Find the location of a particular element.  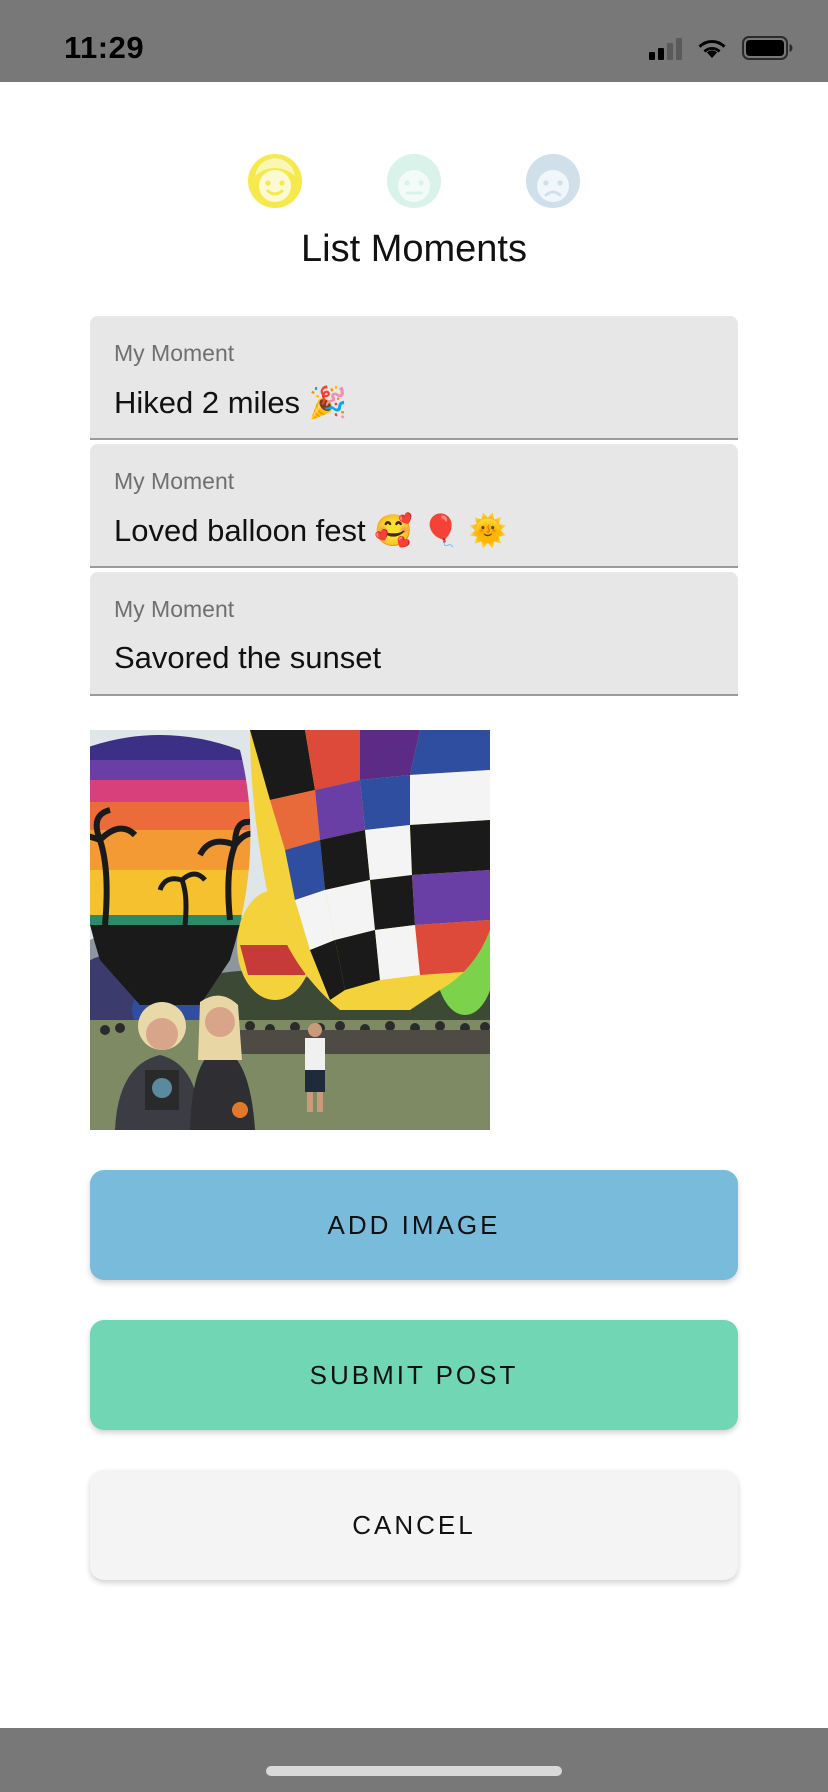

moment-field: My Moment Loved balloon fest 🥰 🎈 🌞 is located at coordinates (414, 506).